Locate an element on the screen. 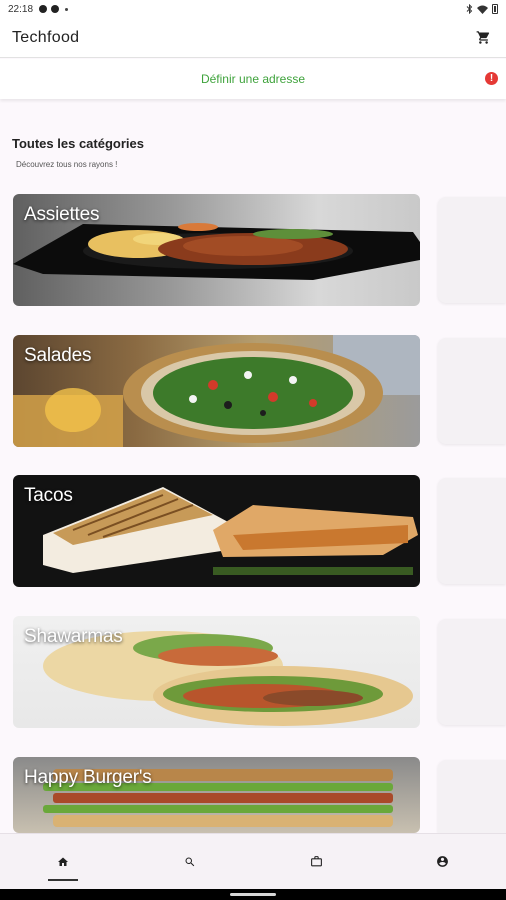  category-card-happy-burgers: Happy Burger's is located at coordinates (216, 795).